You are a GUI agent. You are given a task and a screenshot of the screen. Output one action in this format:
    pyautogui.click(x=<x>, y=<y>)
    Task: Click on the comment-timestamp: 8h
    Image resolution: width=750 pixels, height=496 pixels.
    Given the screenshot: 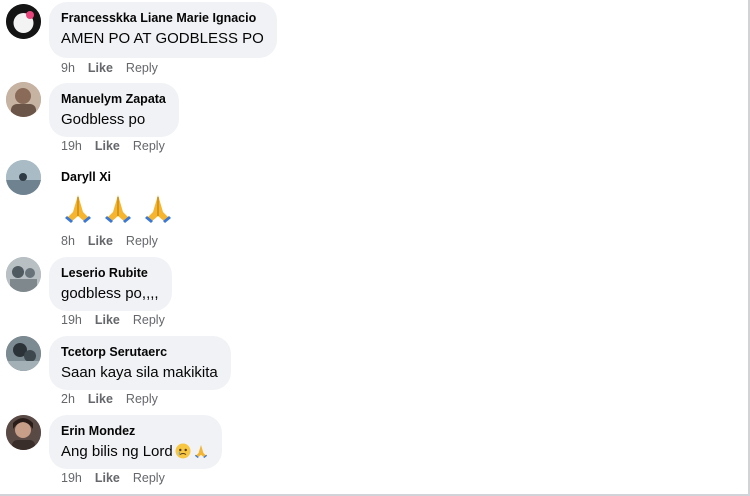 What is the action you would take?
    pyautogui.click(x=68, y=241)
    